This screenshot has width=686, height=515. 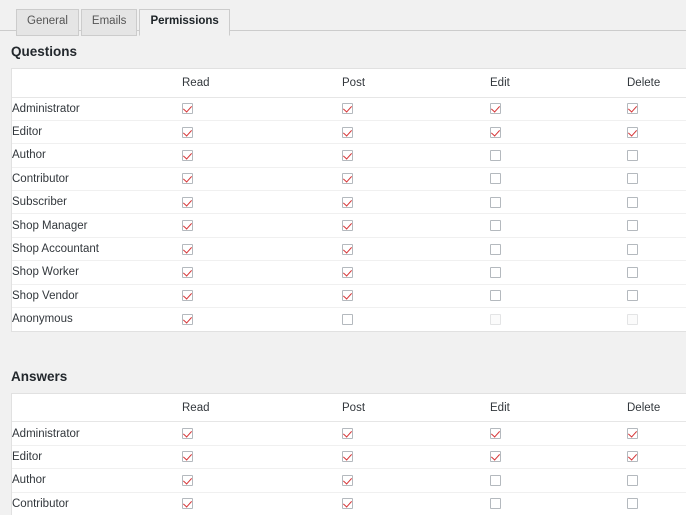 What do you see at coordinates (97, 457) in the screenshot?
I see `role-label: Editor` at bounding box center [97, 457].